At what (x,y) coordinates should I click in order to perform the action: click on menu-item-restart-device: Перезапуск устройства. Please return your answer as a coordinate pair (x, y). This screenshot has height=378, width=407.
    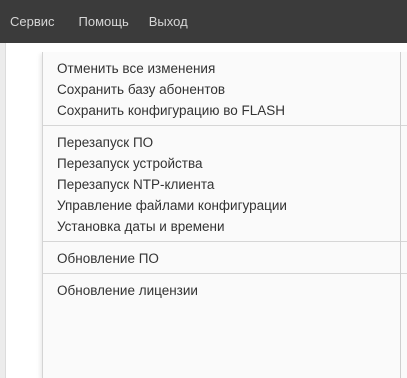
    Looking at the image, I should click on (225, 163).